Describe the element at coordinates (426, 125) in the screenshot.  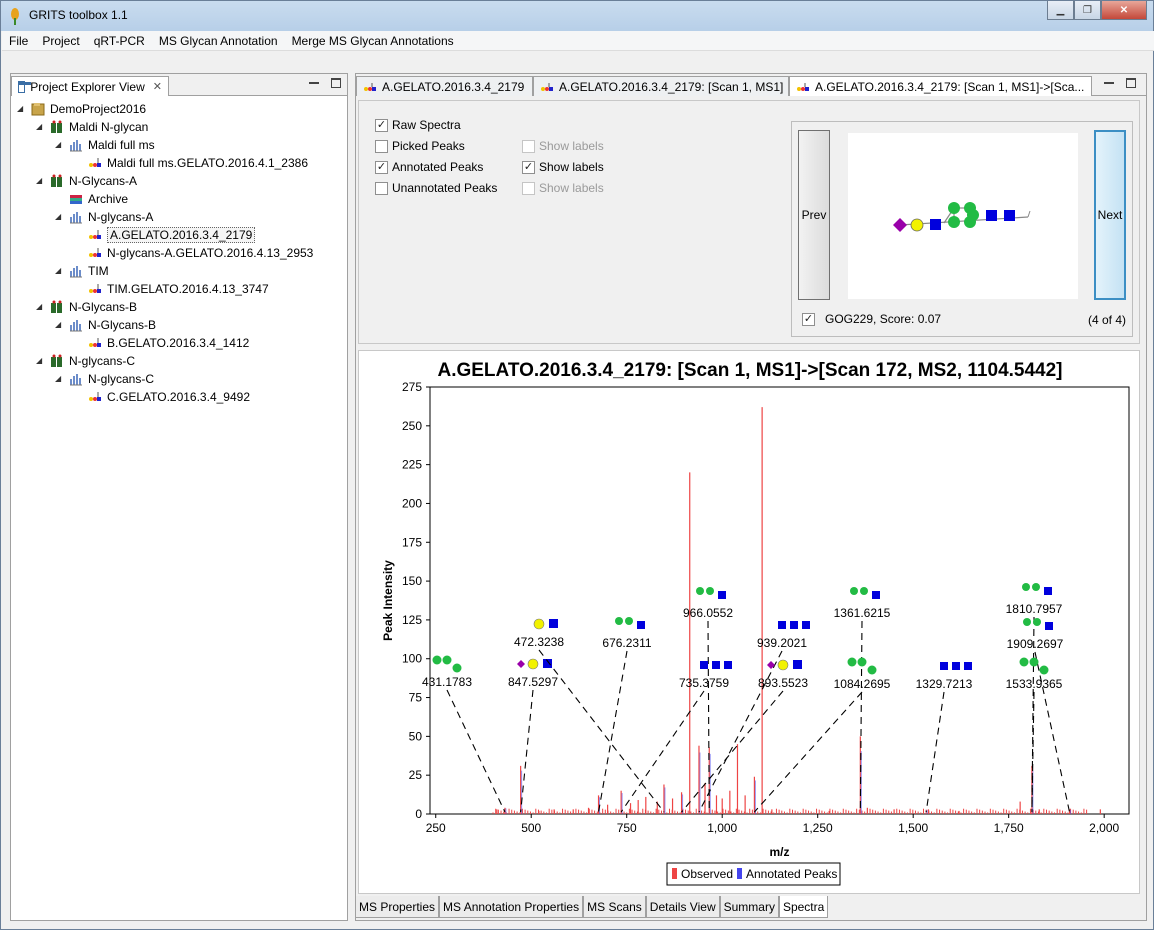
I see `raw-spectra-label: Raw Spectra` at that location.